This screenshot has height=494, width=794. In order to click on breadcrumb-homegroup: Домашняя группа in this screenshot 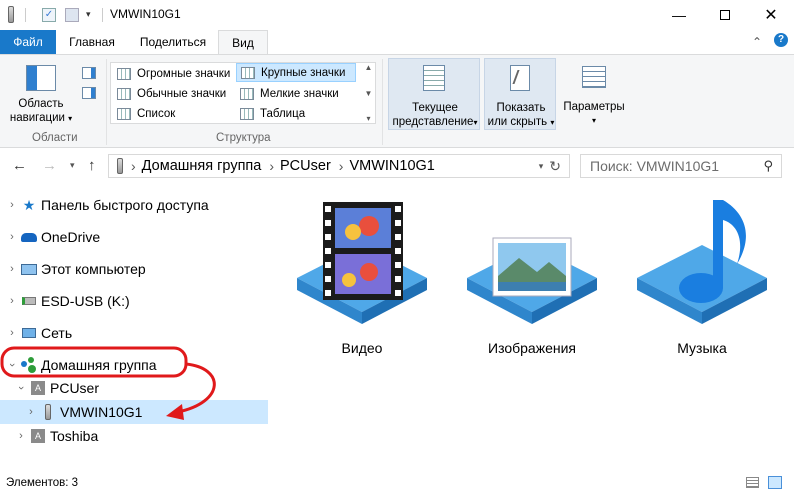, I will do `click(202, 166)`.